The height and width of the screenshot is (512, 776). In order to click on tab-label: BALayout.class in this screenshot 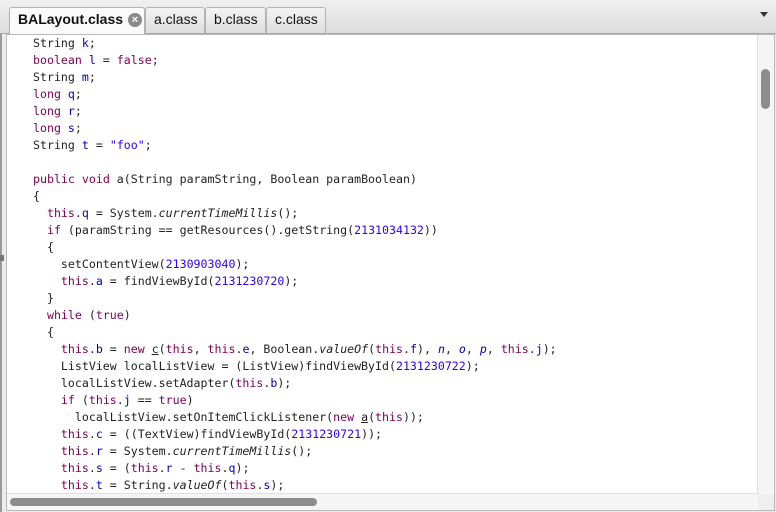, I will do `click(71, 19)`.